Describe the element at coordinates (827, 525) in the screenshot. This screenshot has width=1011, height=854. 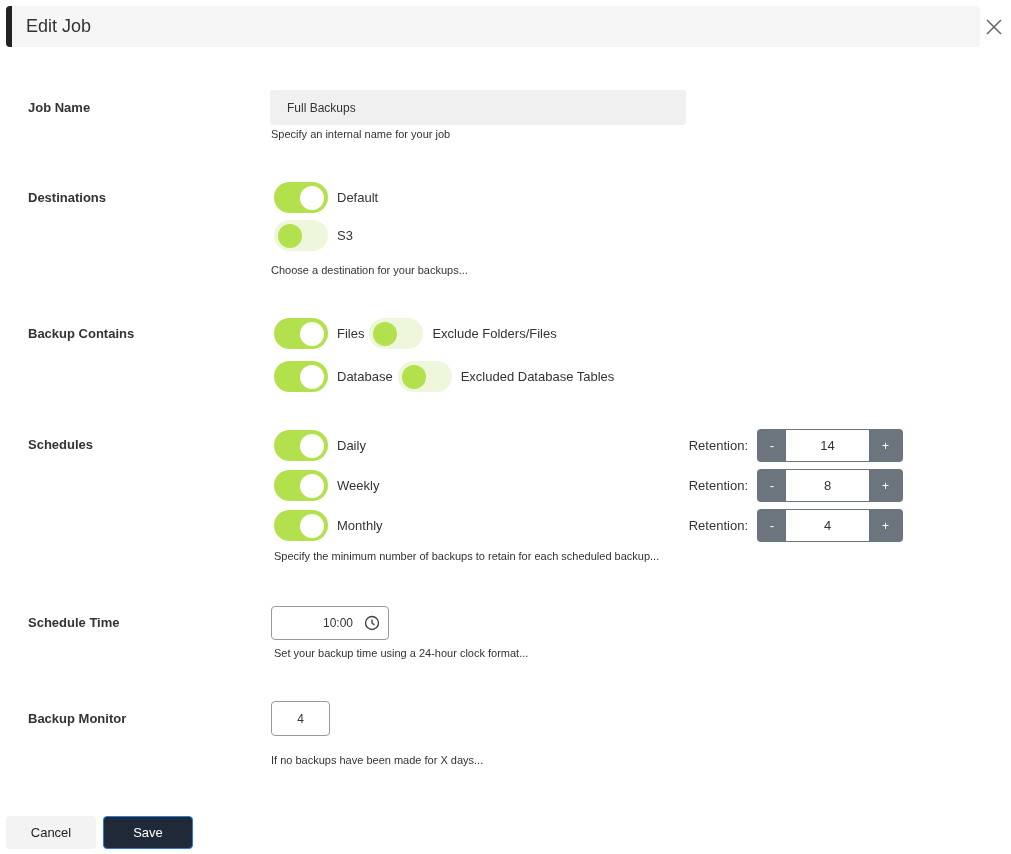
I see `retention-input: 4` at that location.